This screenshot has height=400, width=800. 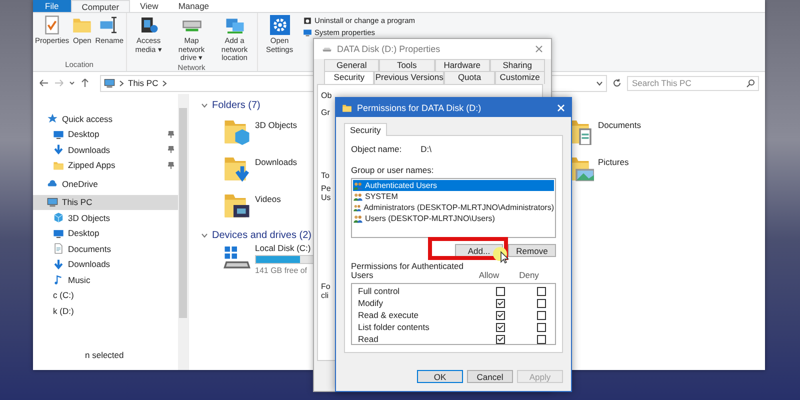 I want to click on field-label: Object name:, so click(x=376, y=149).